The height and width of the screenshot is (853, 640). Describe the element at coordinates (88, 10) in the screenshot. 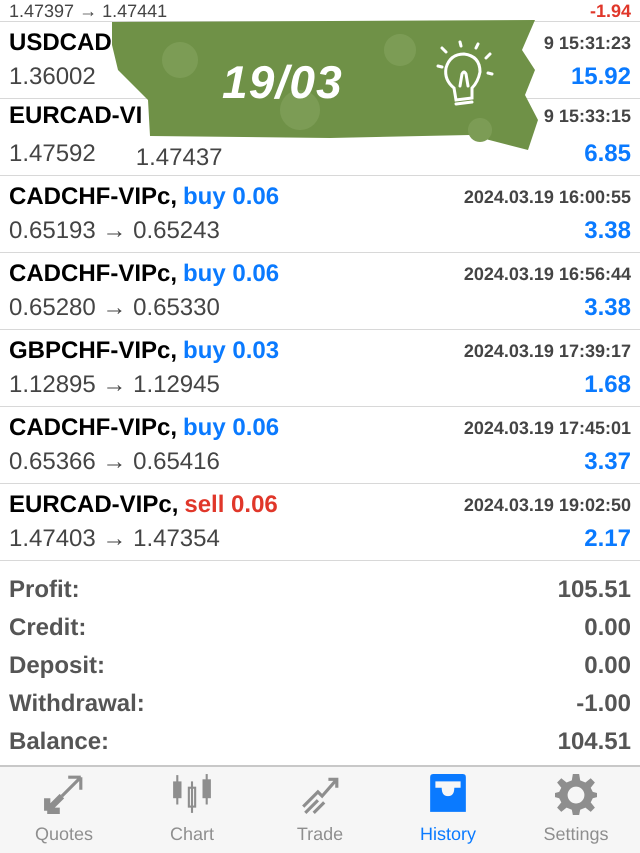

I see `price-text: 1.47397 → 1.47441` at that location.